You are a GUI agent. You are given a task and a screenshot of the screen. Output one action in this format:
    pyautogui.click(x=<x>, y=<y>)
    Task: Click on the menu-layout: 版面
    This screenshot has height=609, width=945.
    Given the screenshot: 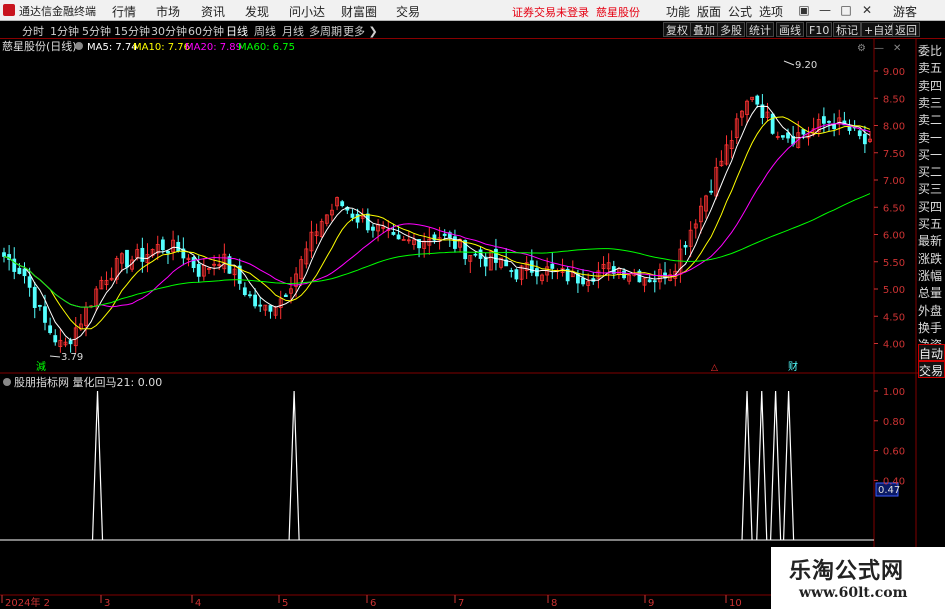 What is the action you would take?
    pyautogui.click(x=709, y=11)
    